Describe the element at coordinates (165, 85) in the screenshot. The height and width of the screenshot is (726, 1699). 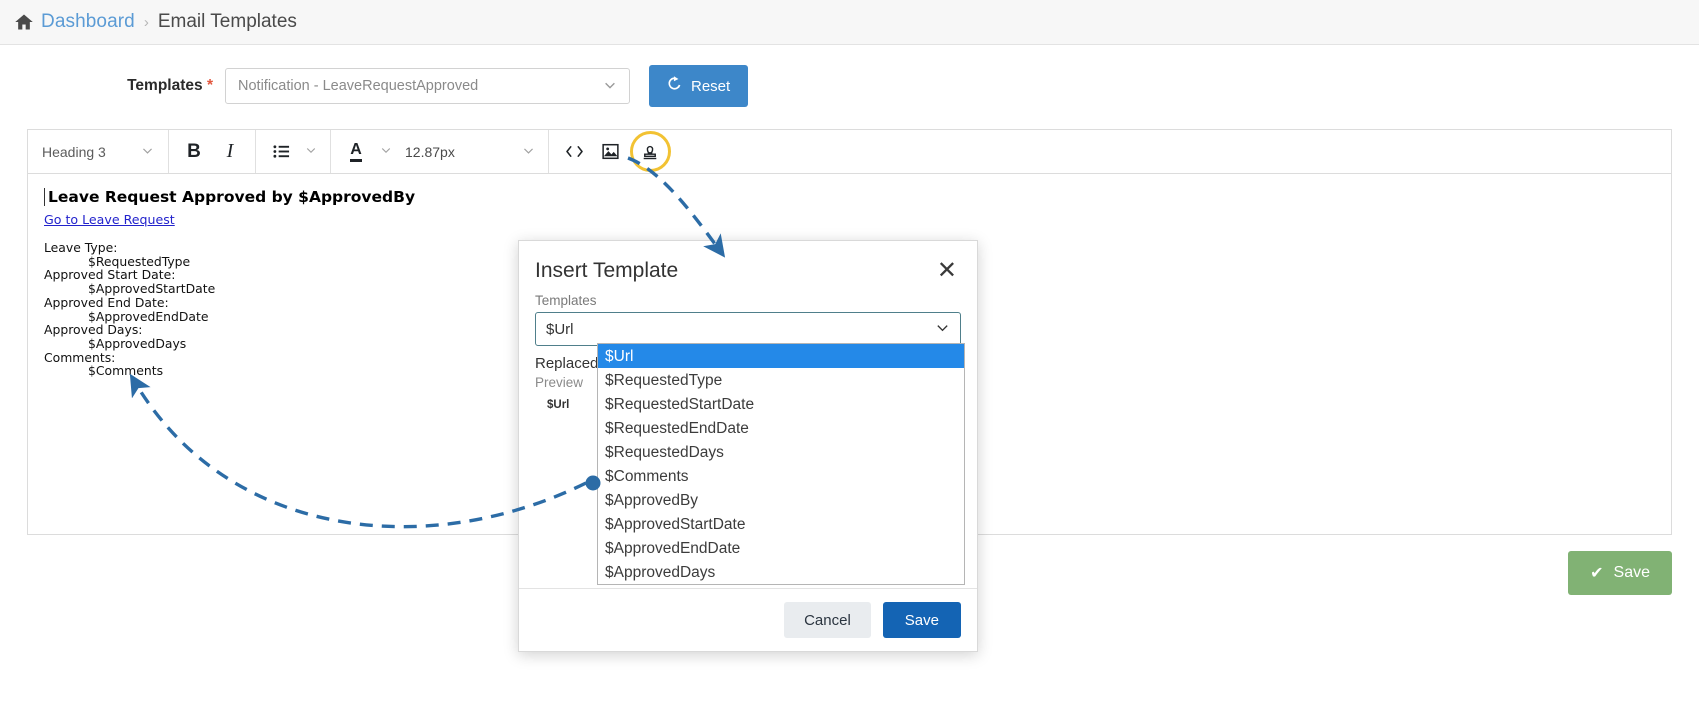
I see `templates-label-text: Templates` at that location.